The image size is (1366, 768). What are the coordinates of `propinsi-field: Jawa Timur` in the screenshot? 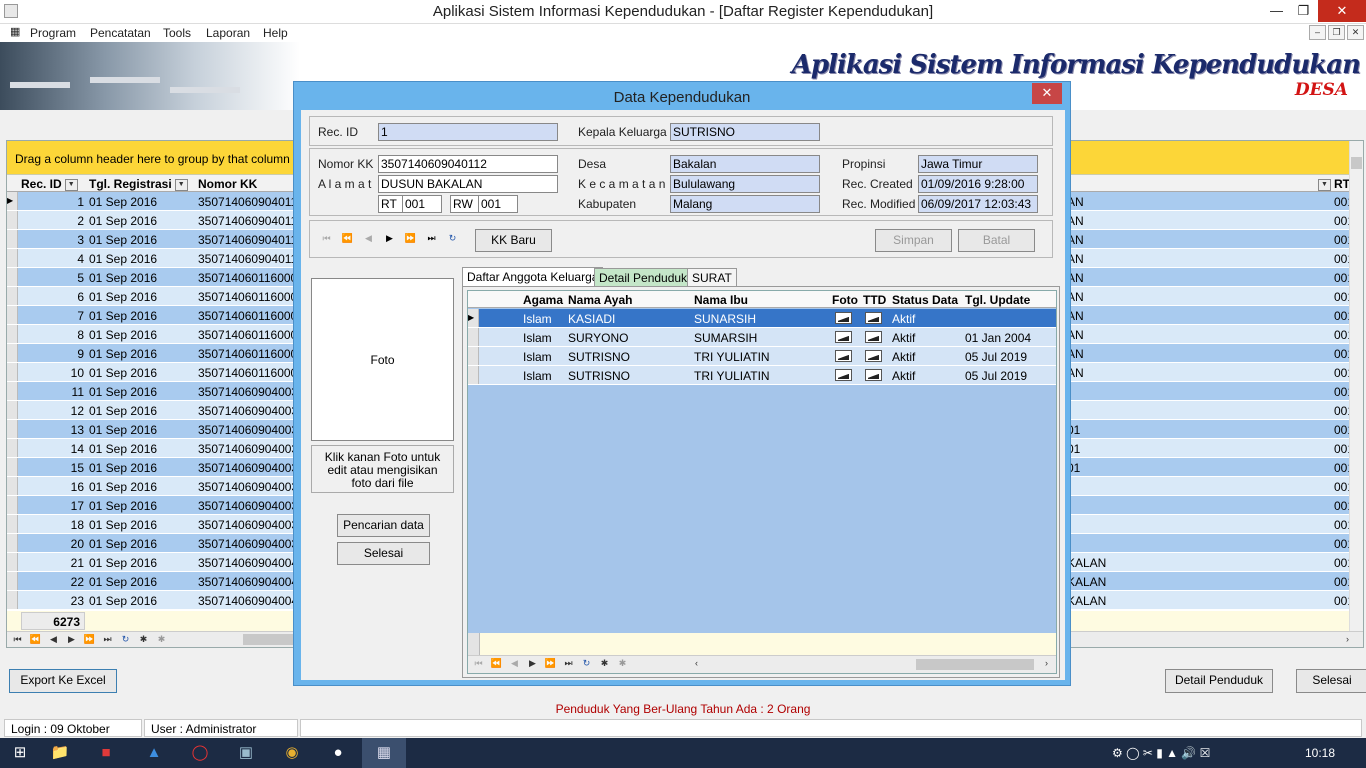 It's located at (978, 164).